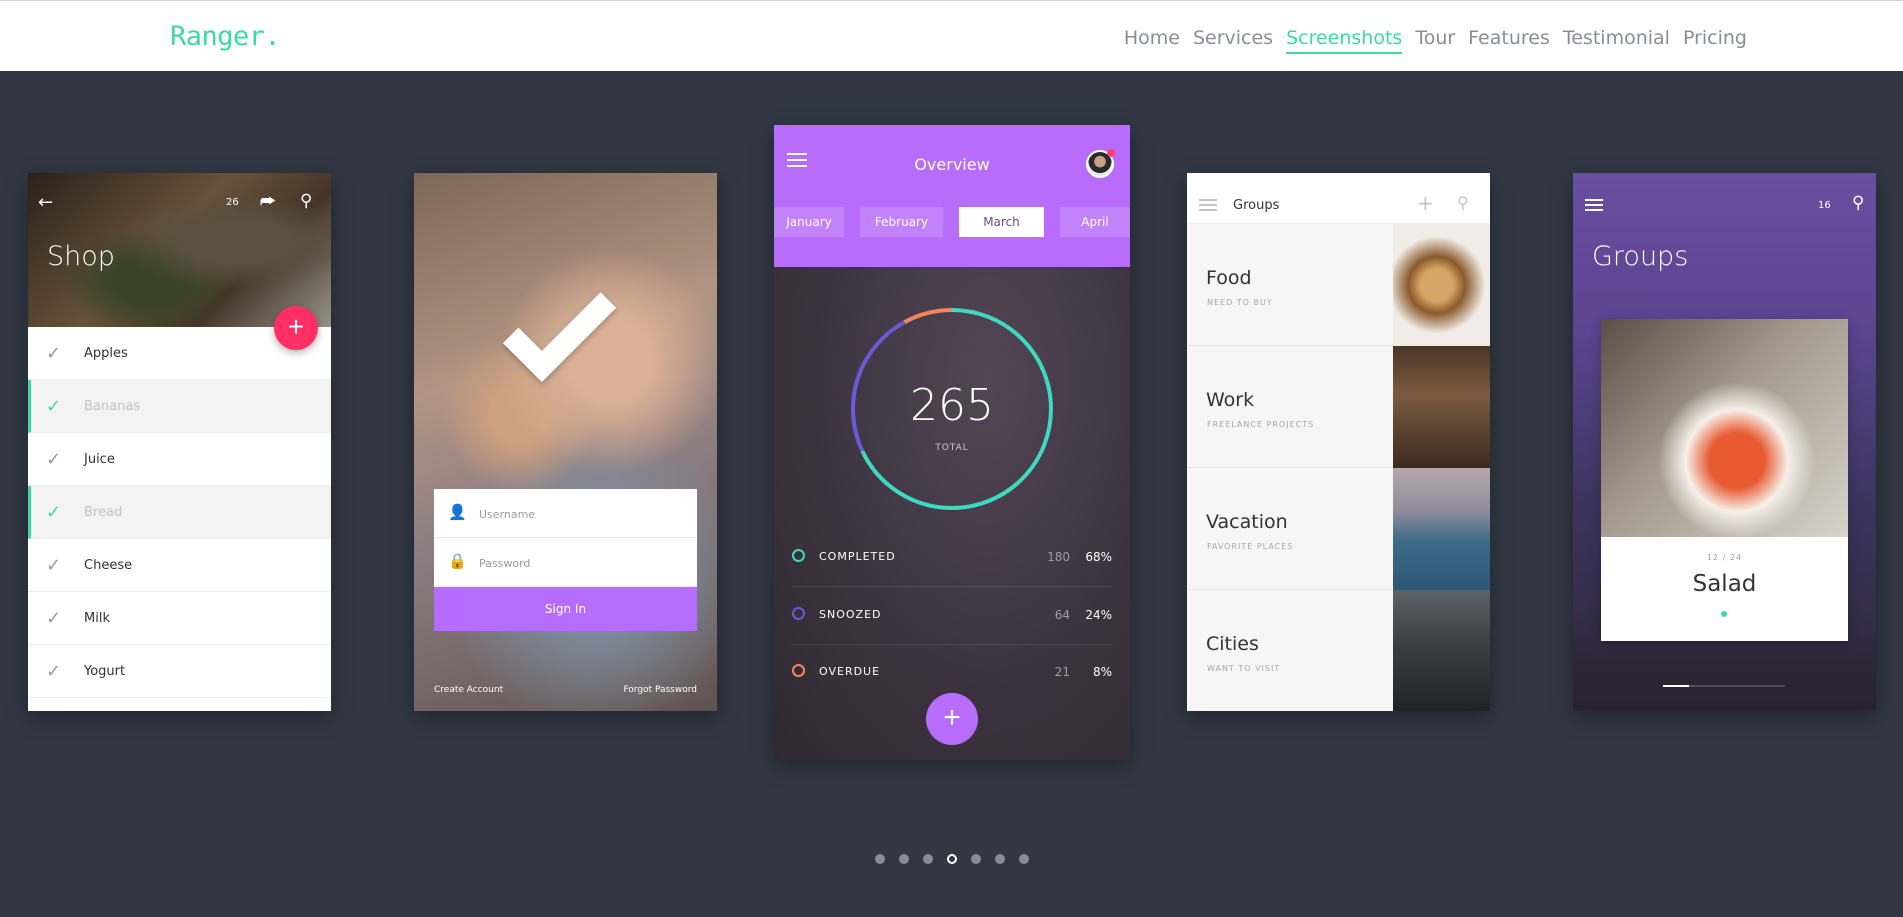 The width and height of the screenshot is (1903, 917). Describe the element at coordinates (1338, 198) in the screenshot. I see `groups-header: Groups + ⚲` at that location.